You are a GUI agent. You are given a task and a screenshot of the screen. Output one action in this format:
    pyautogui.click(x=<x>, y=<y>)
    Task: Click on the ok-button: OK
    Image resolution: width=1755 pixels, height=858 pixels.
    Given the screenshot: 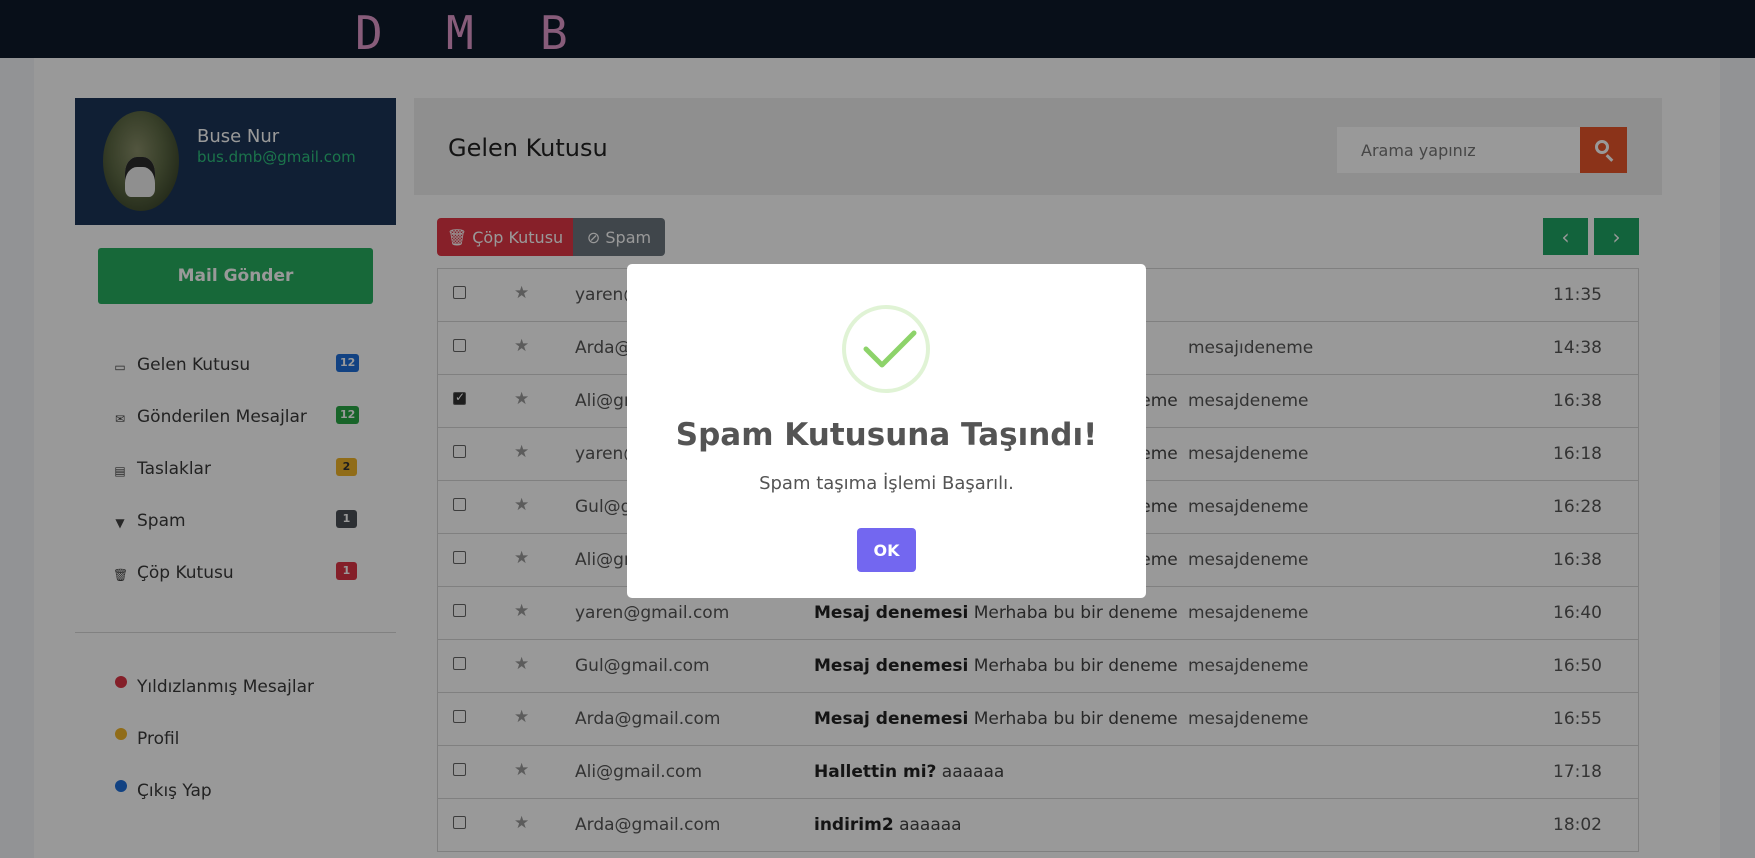 What is the action you would take?
    pyautogui.click(x=886, y=550)
    